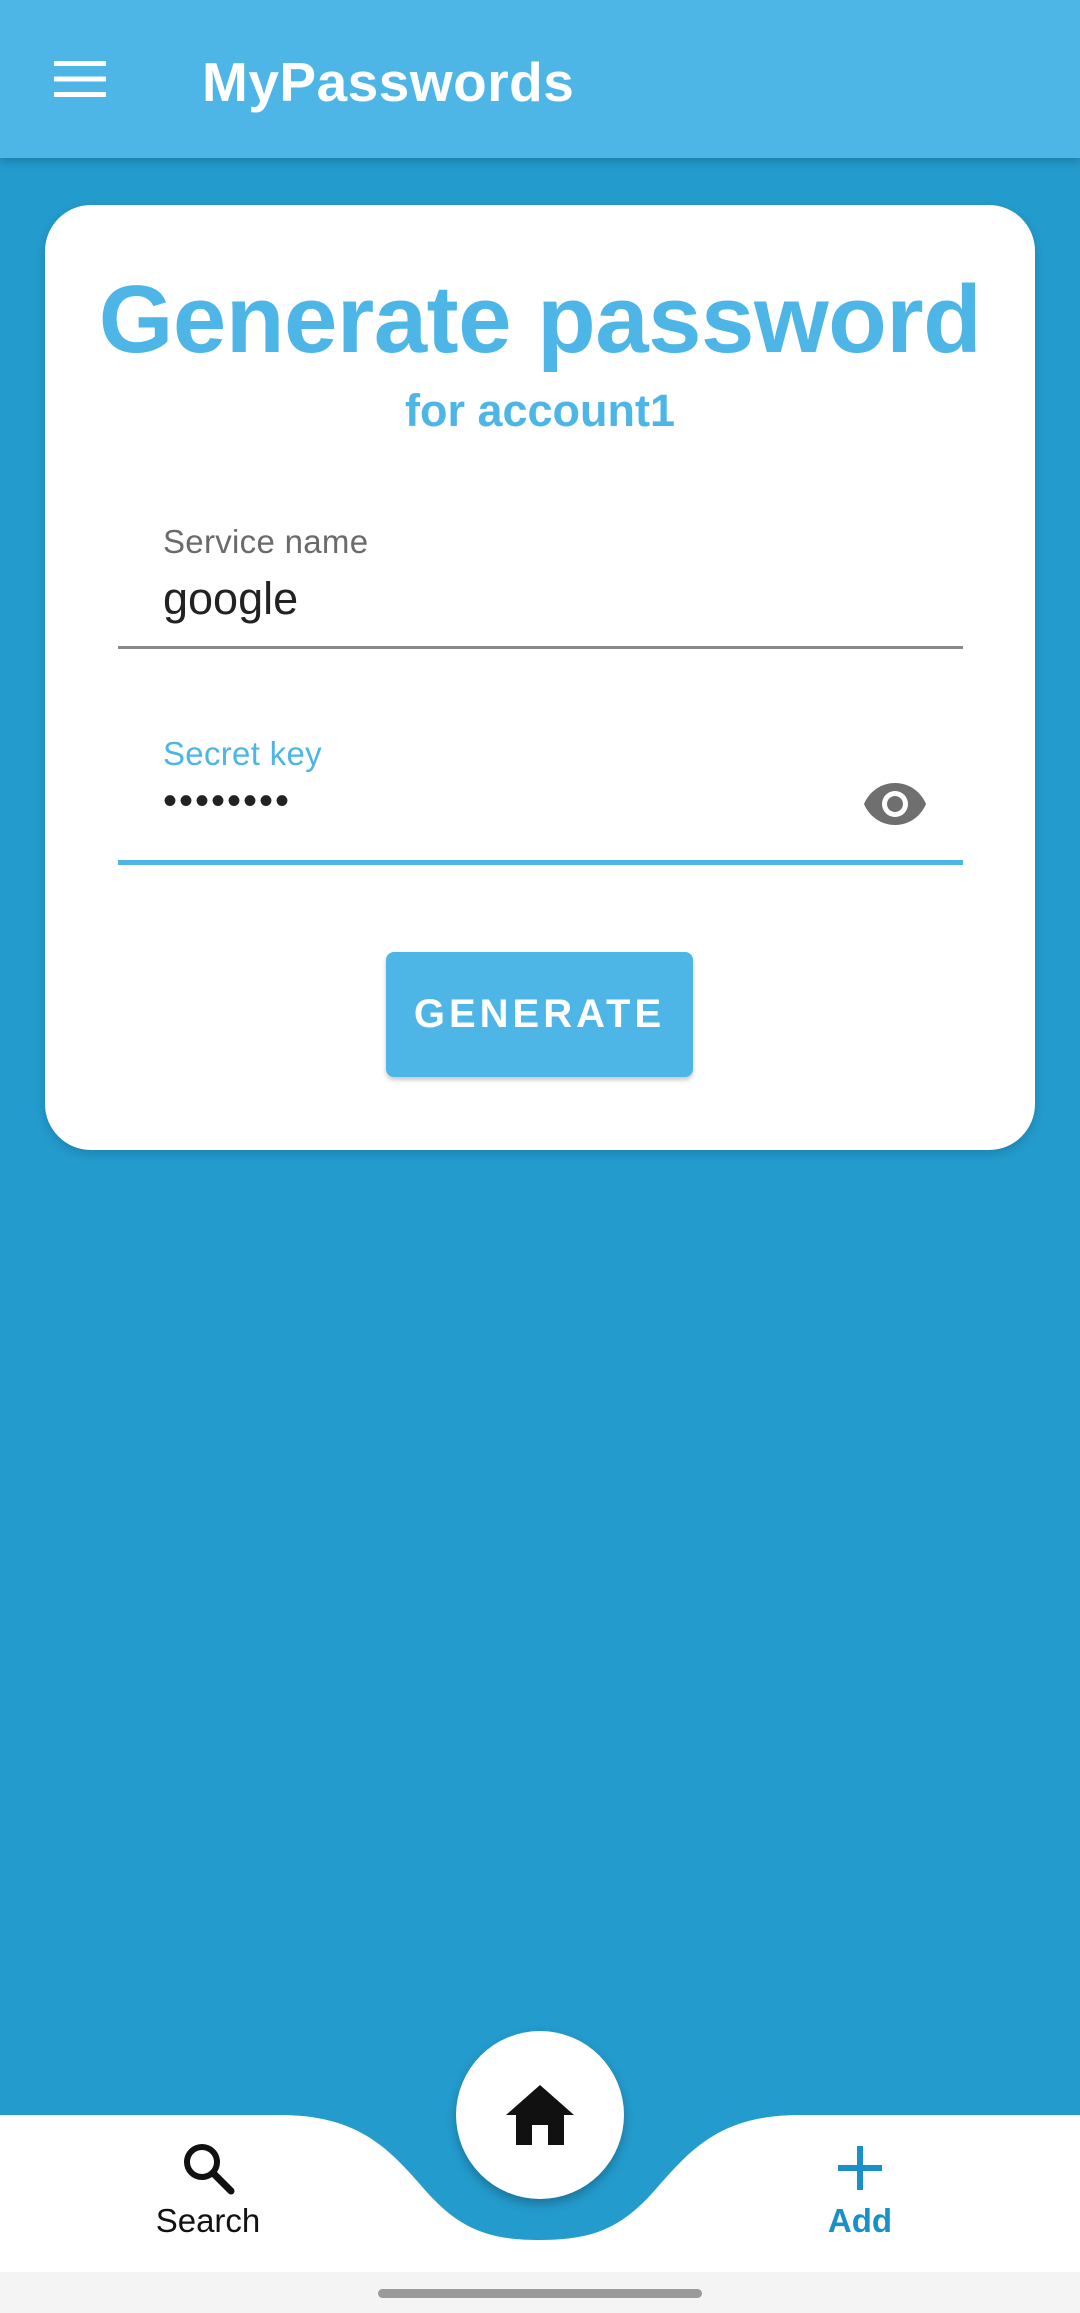 The image size is (1080, 2313). What do you see at coordinates (539, 1014) in the screenshot?
I see `generate-button: GENERATE` at bounding box center [539, 1014].